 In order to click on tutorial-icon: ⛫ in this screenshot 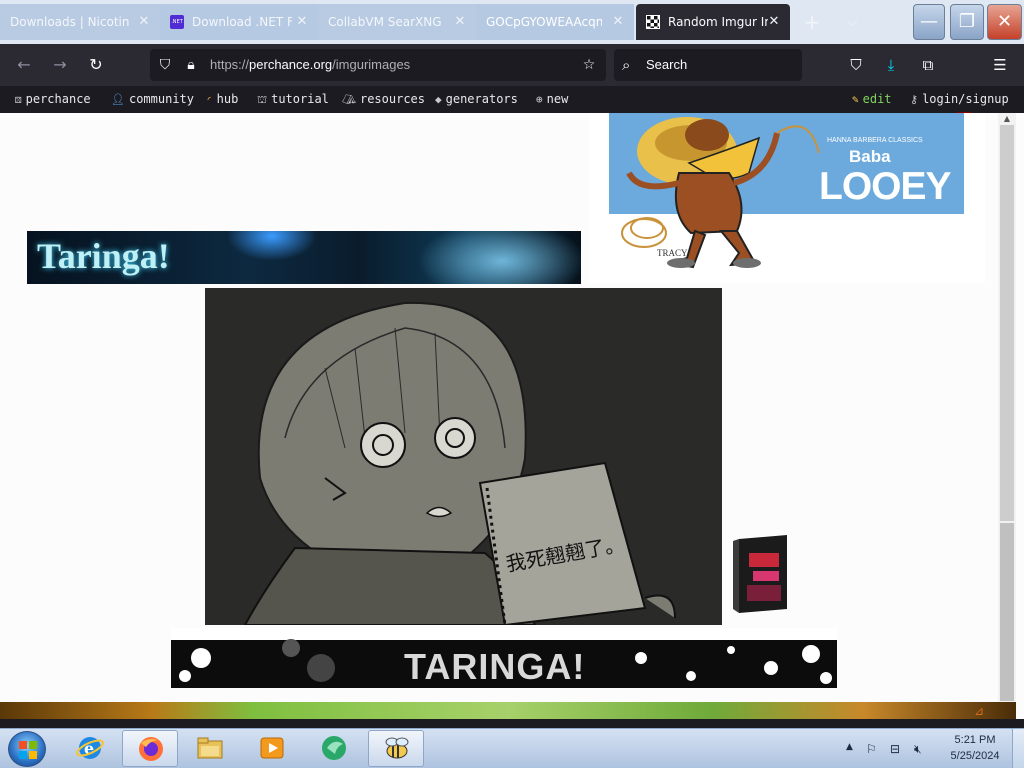, I will do `click(262, 99)`.